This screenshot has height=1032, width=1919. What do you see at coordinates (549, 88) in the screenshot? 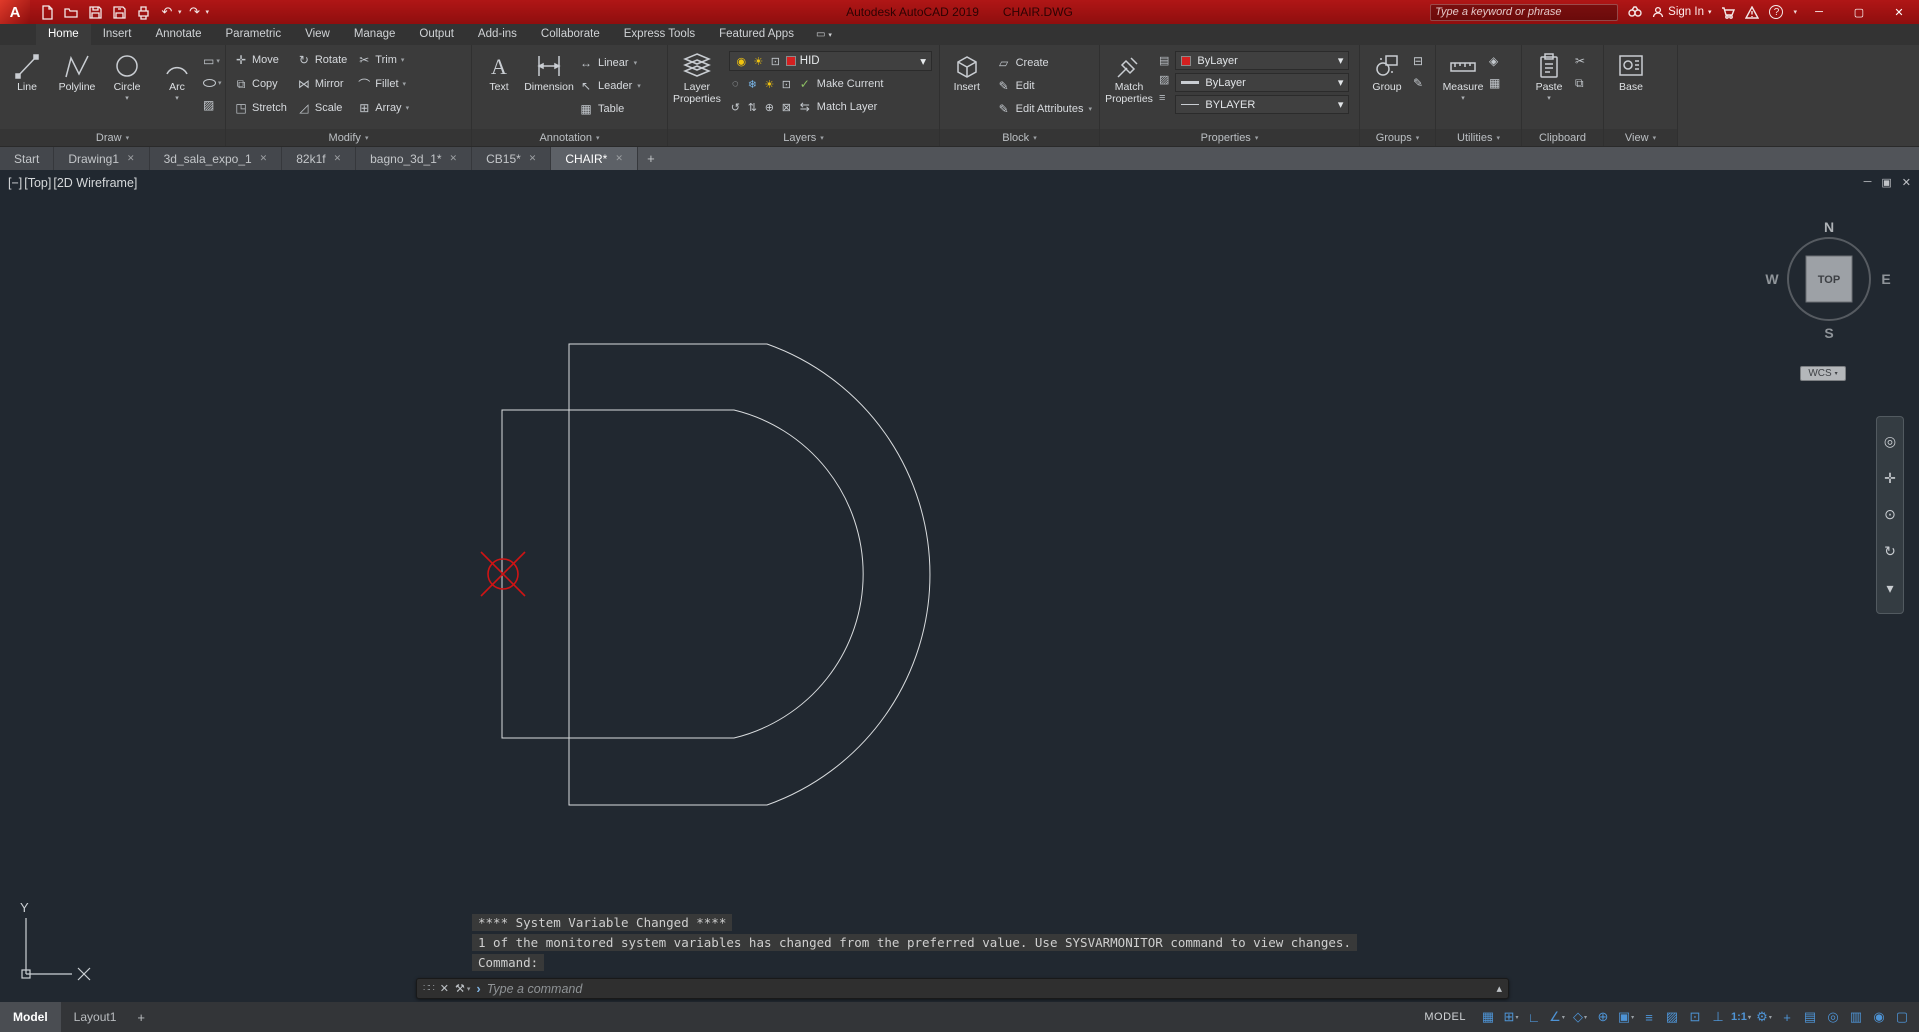
I see `dimension-button: Dimension` at bounding box center [549, 88].